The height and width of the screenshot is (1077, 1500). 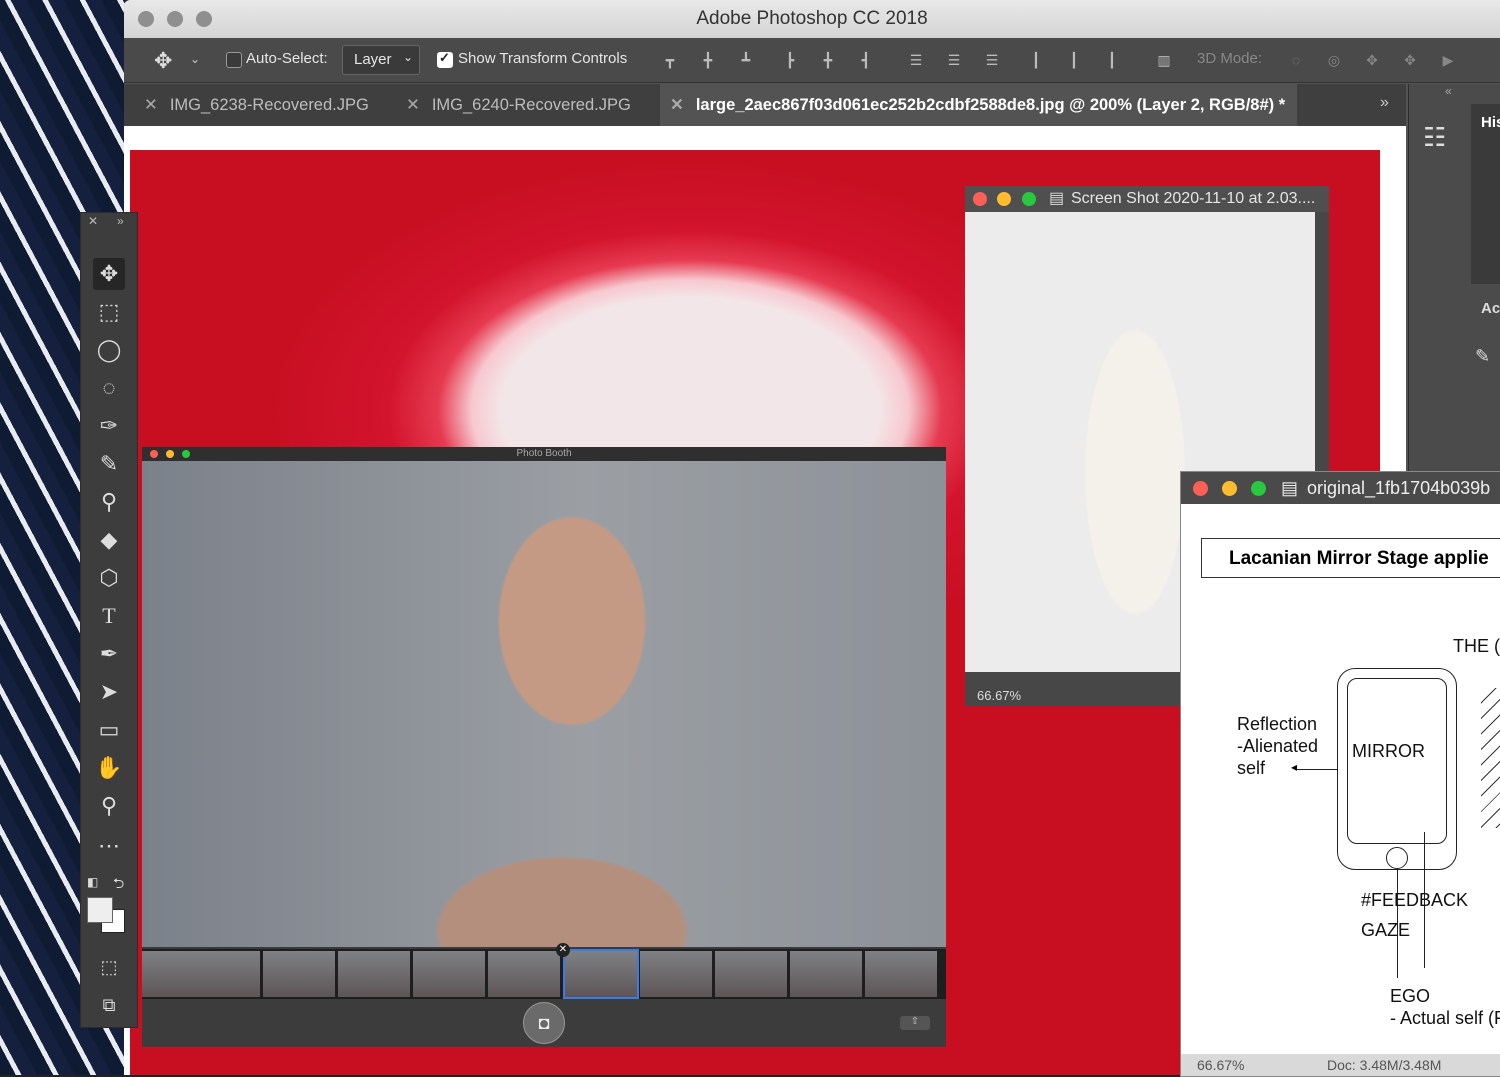 I want to click on stamp-tool-icon: ⚲, so click(x=109, y=502).